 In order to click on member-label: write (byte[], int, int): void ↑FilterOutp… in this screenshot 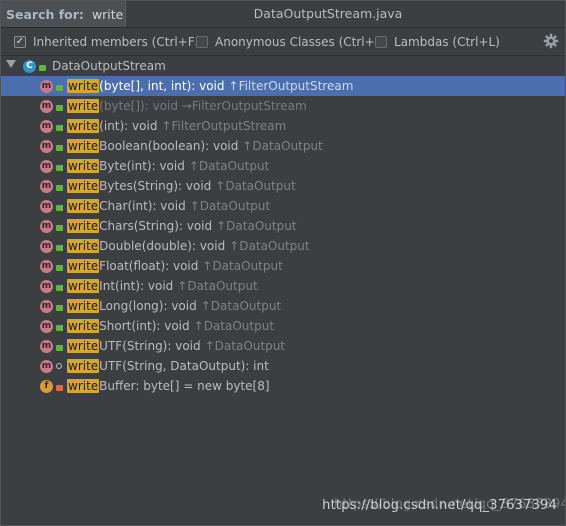, I will do `click(210, 86)`.